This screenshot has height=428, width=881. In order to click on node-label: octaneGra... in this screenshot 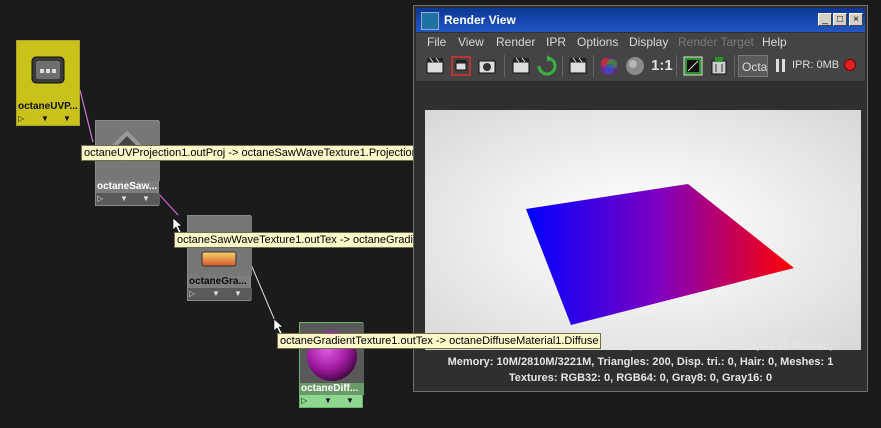, I will do `click(218, 281)`.